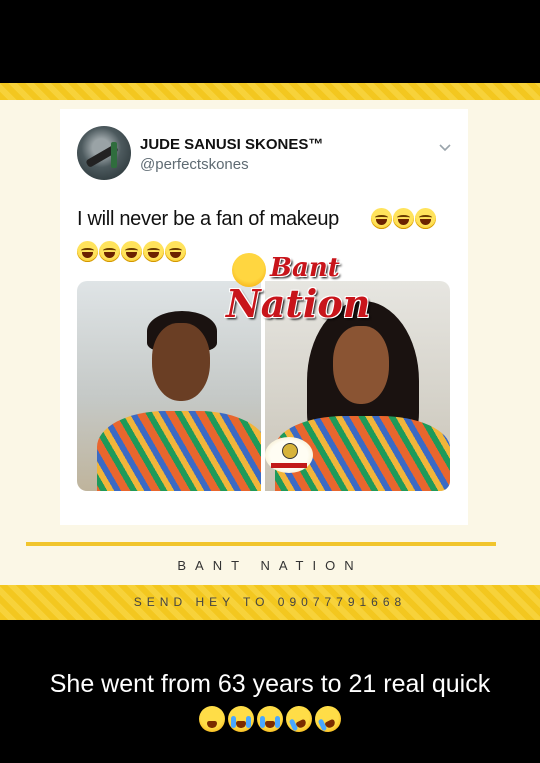 The image size is (540, 763). I want to click on bant-nation-logo: Bant Nation, so click(296, 298).